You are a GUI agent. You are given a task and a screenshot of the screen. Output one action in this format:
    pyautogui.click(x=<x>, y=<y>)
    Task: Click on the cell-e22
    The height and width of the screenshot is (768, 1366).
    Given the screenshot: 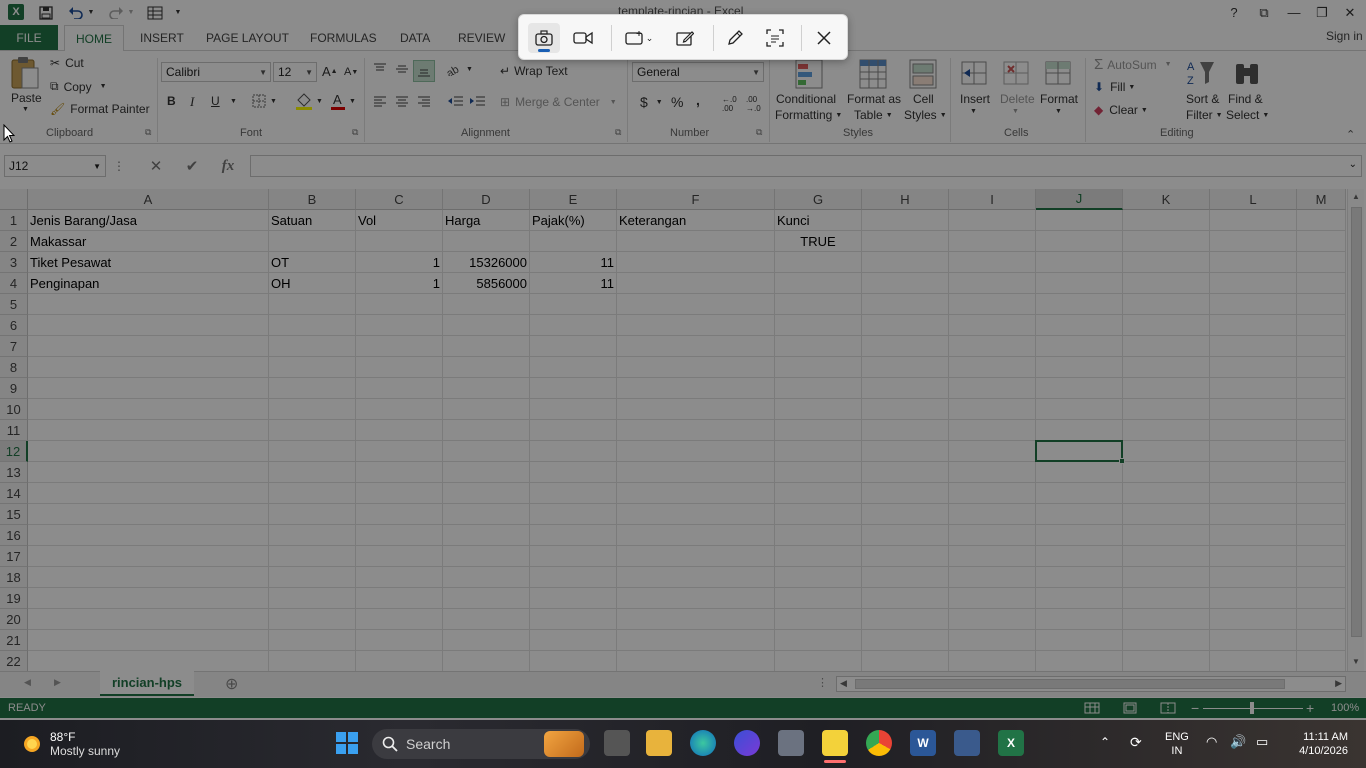 What is the action you would take?
    pyautogui.click(x=573, y=661)
    